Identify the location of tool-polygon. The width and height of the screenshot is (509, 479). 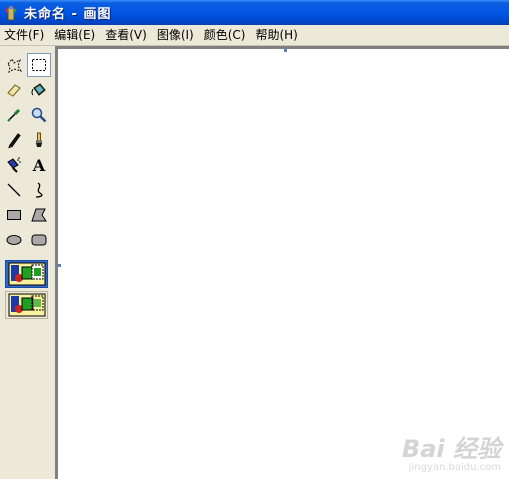
(39, 215).